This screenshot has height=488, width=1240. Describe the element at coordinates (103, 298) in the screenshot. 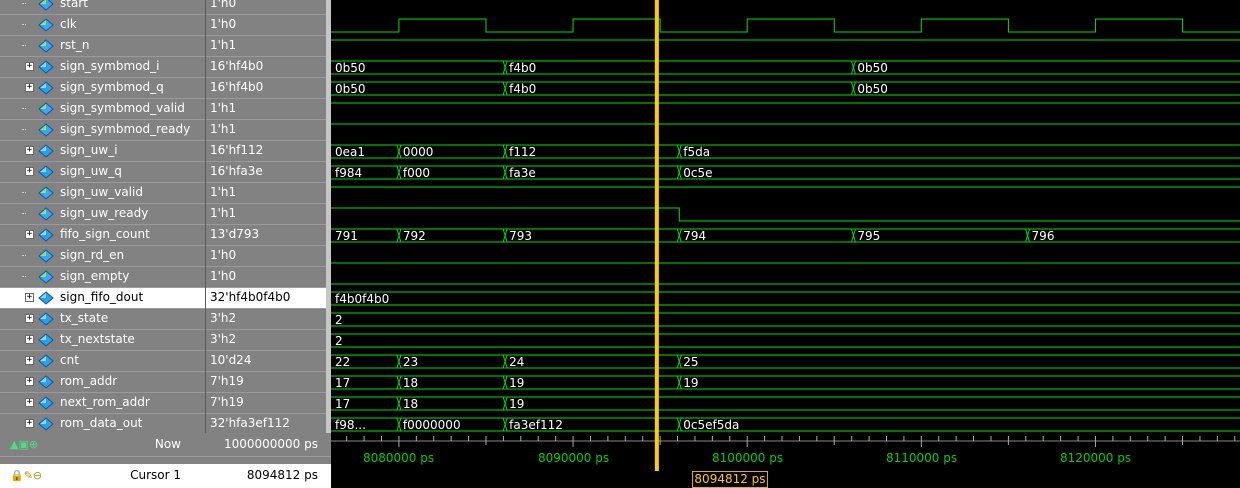

I see `signal-row: + sign_fifo_dout` at that location.